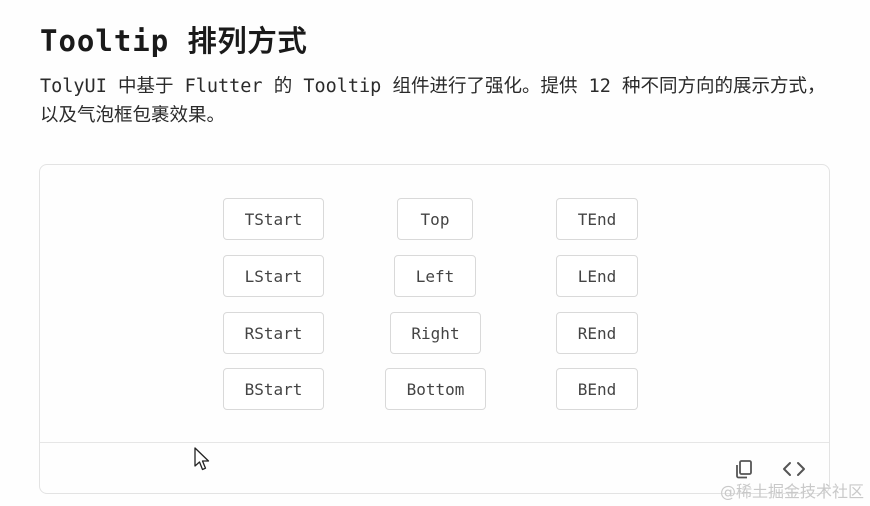 The height and width of the screenshot is (506, 870). Describe the element at coordinates (597, 219) in the screenshot. I see `tend-button: TEnd` at that location.